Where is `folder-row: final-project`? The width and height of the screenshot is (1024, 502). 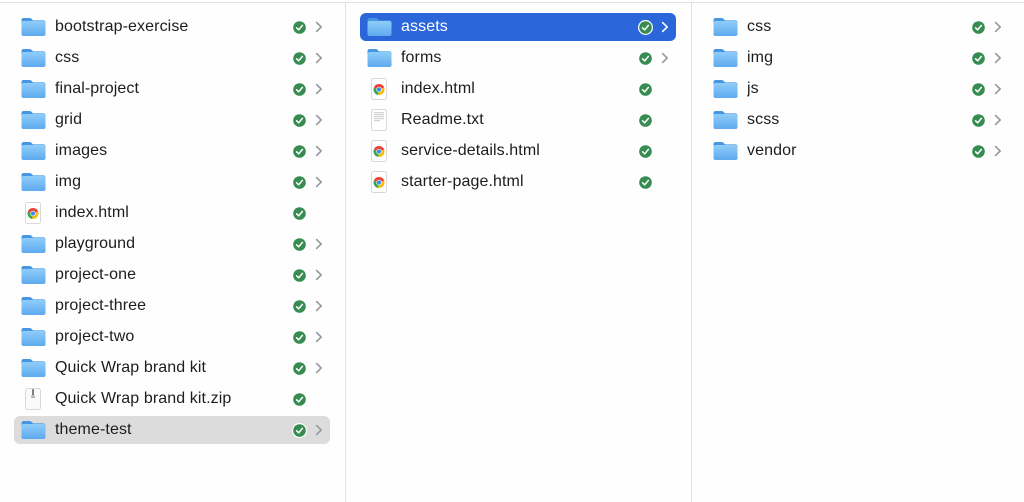
folder-row: final-project is located at coordinates (172, 89).